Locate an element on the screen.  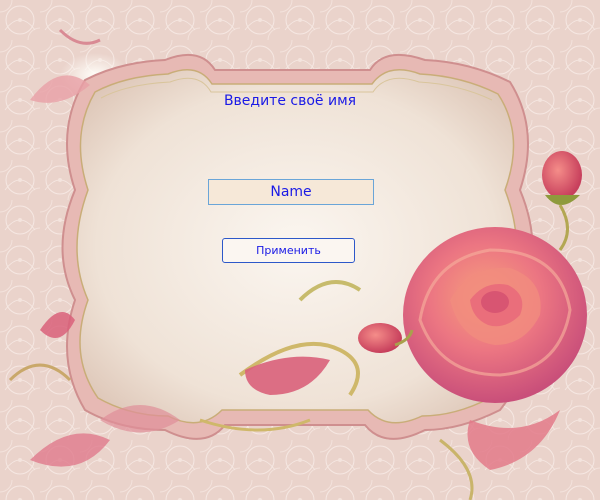
name-input is located at coordinates (291, 192).